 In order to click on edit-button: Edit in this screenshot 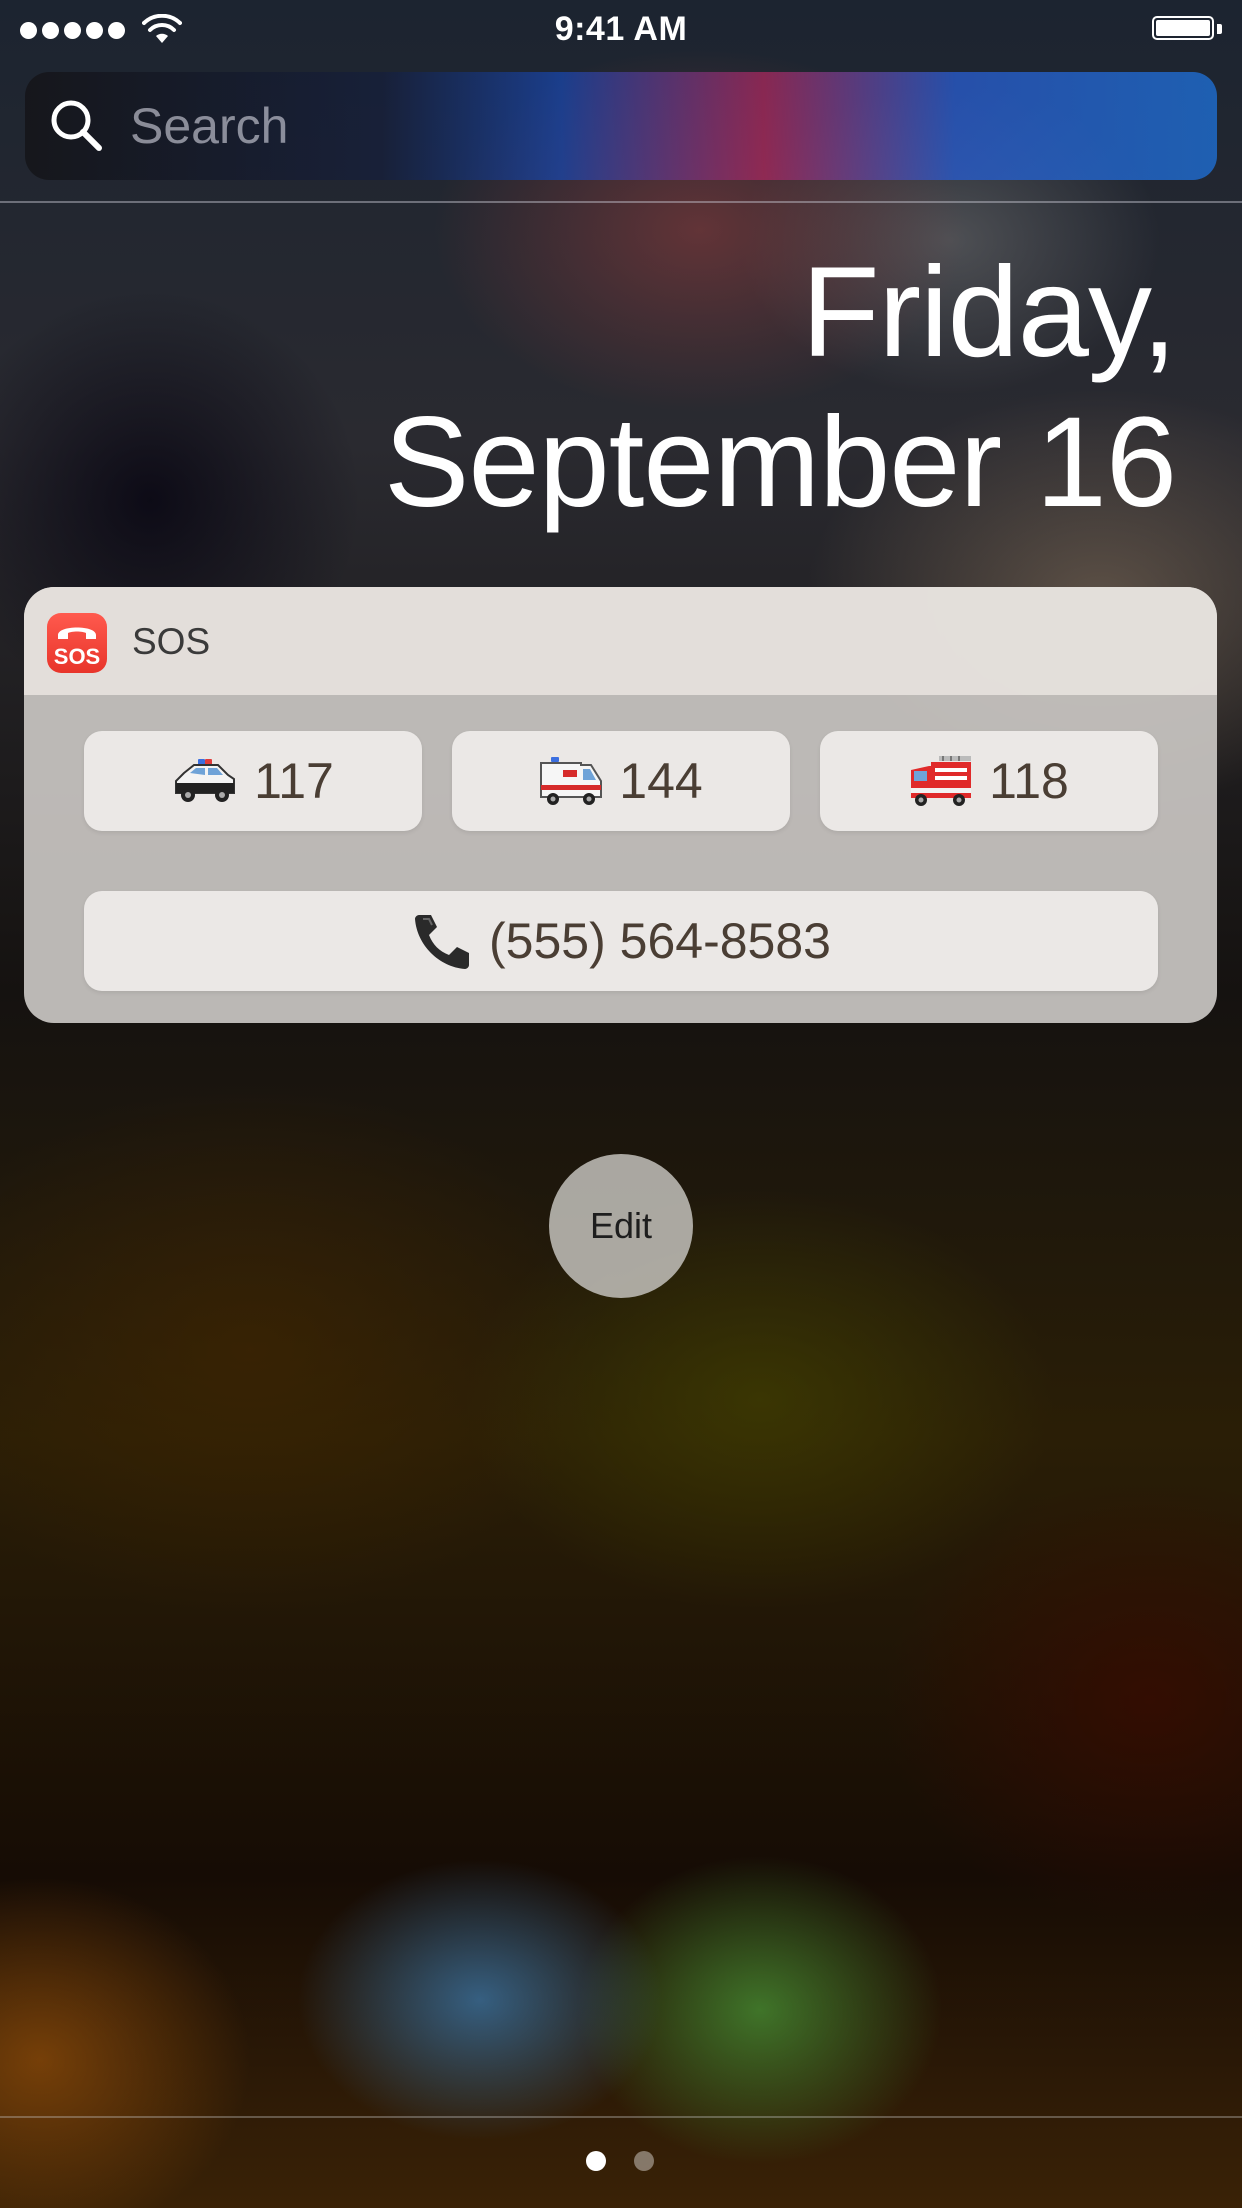, I will do `click(621, 1226)`.